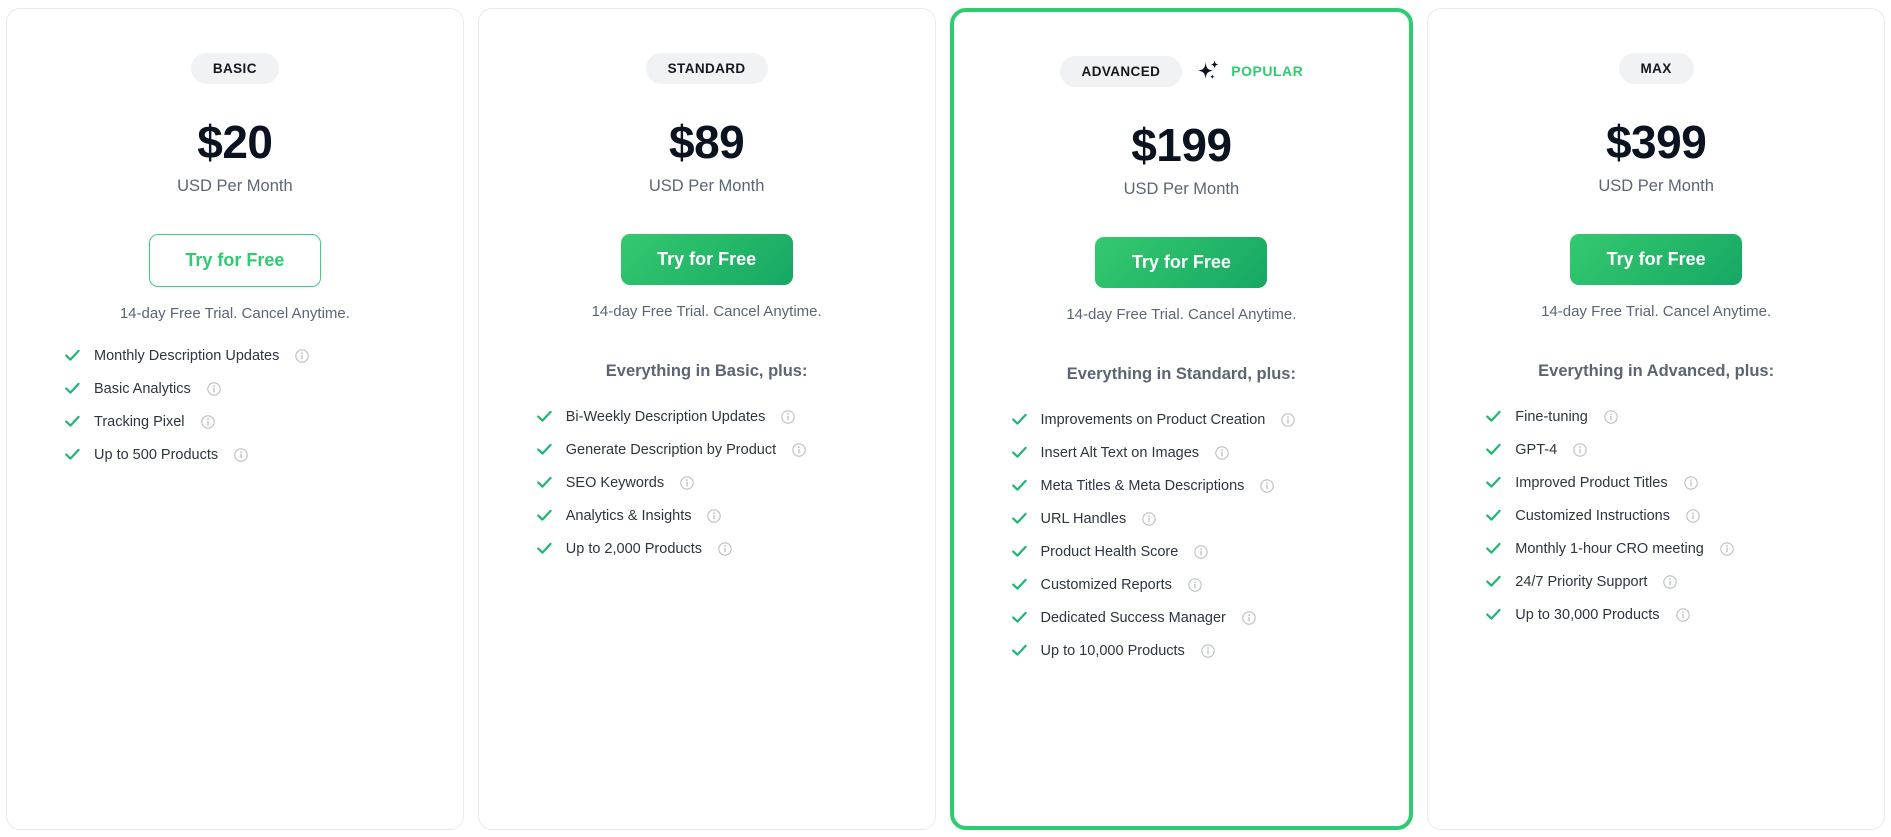 Image resolution: width=1891 pixels, height=837 pixels. Describe the element at coordinates (1197, 452) in the screenshot. I see `feature-item: Insert Alt Text on Images` at that location.